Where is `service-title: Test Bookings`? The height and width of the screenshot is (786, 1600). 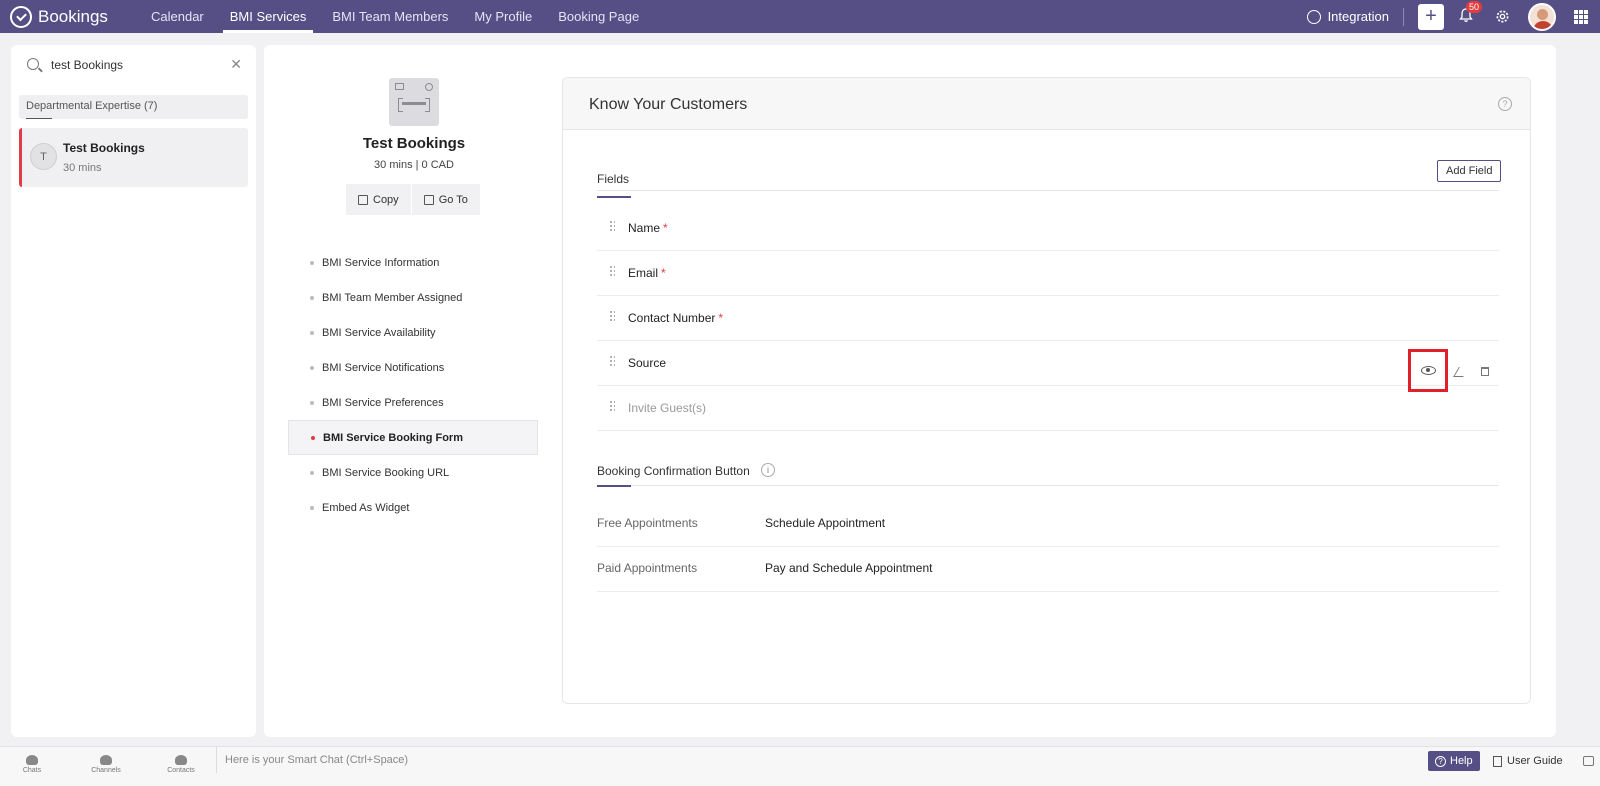
service-title: Test Bookings is located at coordinates (104, 148).